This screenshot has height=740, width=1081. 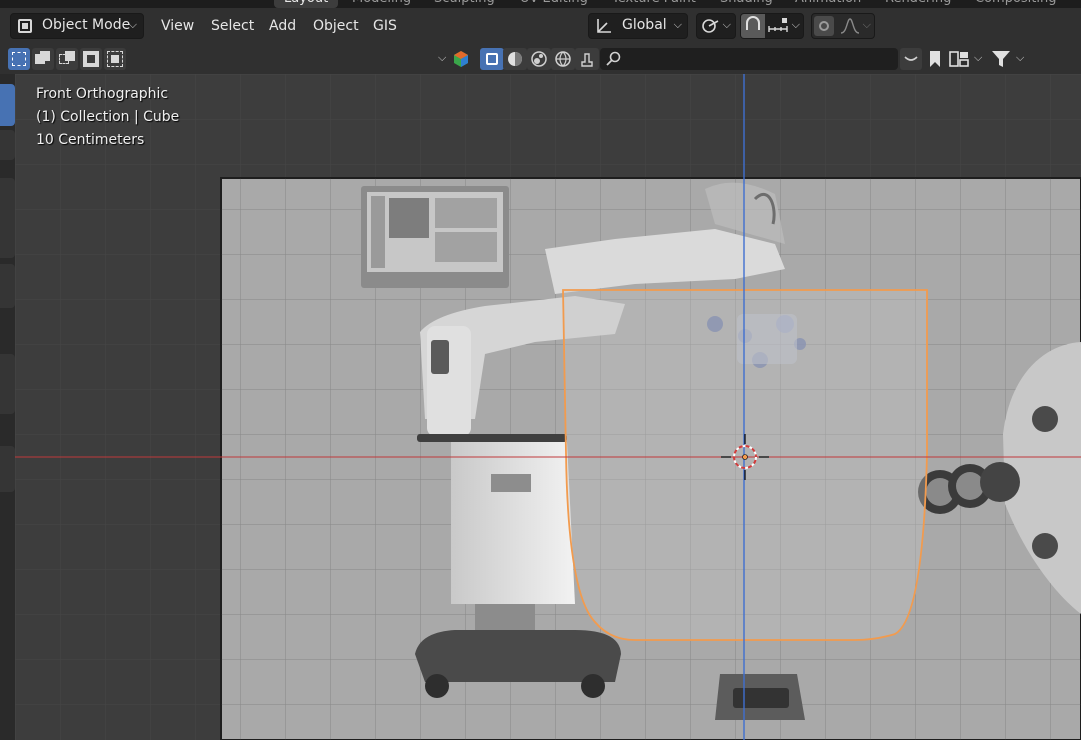 What do you see at coordinates (604, 26) in the screenshot?
I see `global-orientation-icon` at bounding box center [604, 26].